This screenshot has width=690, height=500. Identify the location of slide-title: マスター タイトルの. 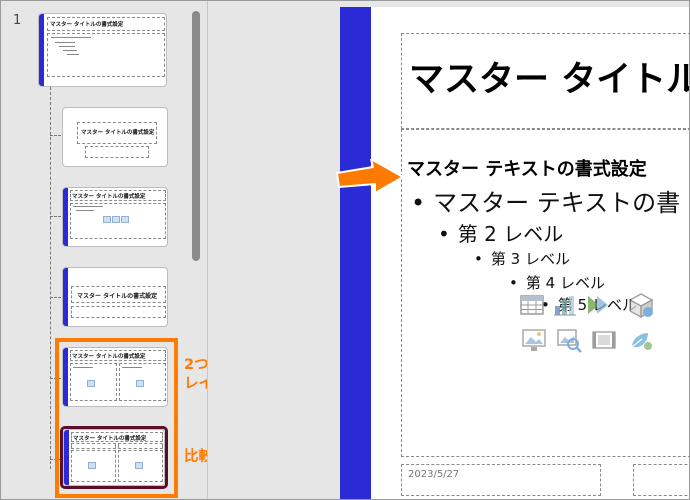
(549, 80).